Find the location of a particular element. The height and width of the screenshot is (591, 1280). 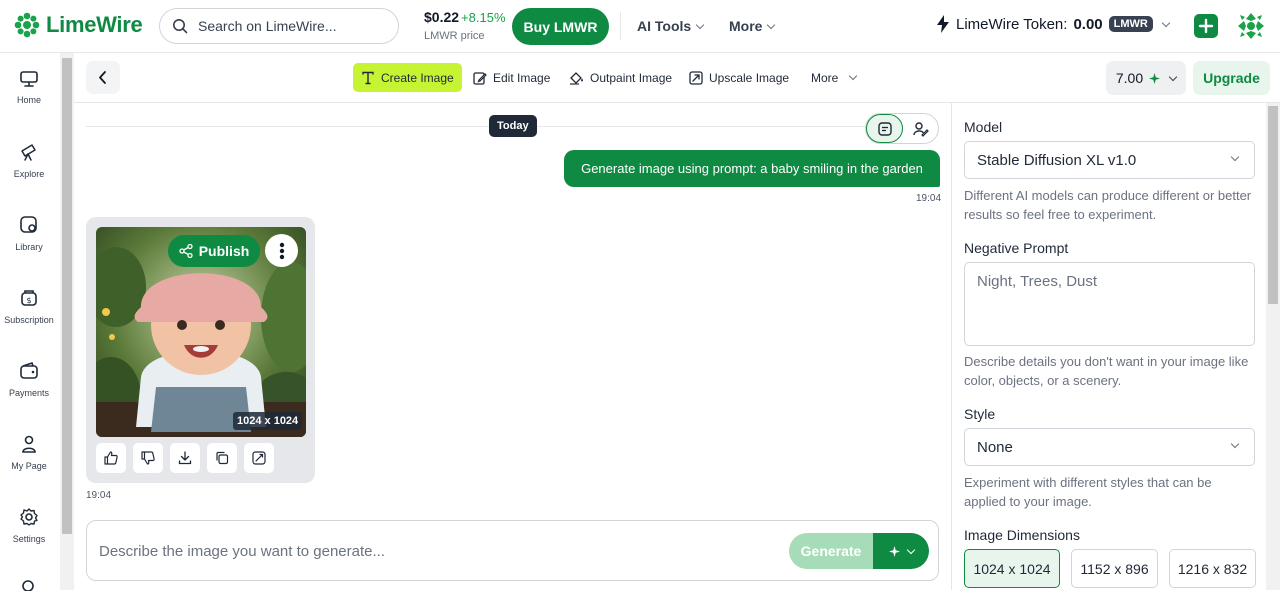

tab-outpaint-image: Outpaint Image is located at coordinates (620, 77).